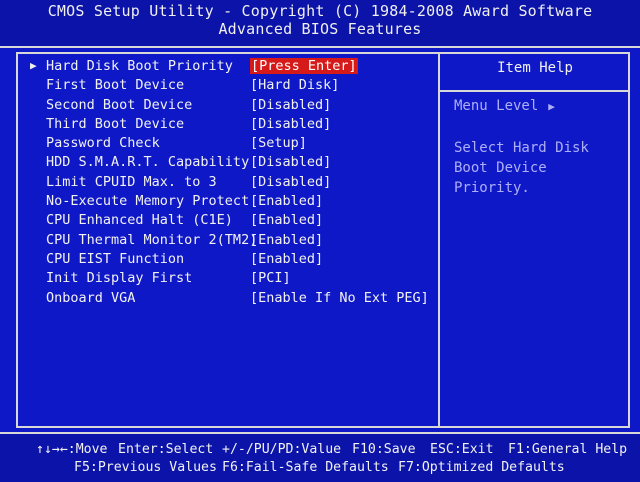  I want to click on setting-label: Hard Disk Boot Priority, so click(139, 66).